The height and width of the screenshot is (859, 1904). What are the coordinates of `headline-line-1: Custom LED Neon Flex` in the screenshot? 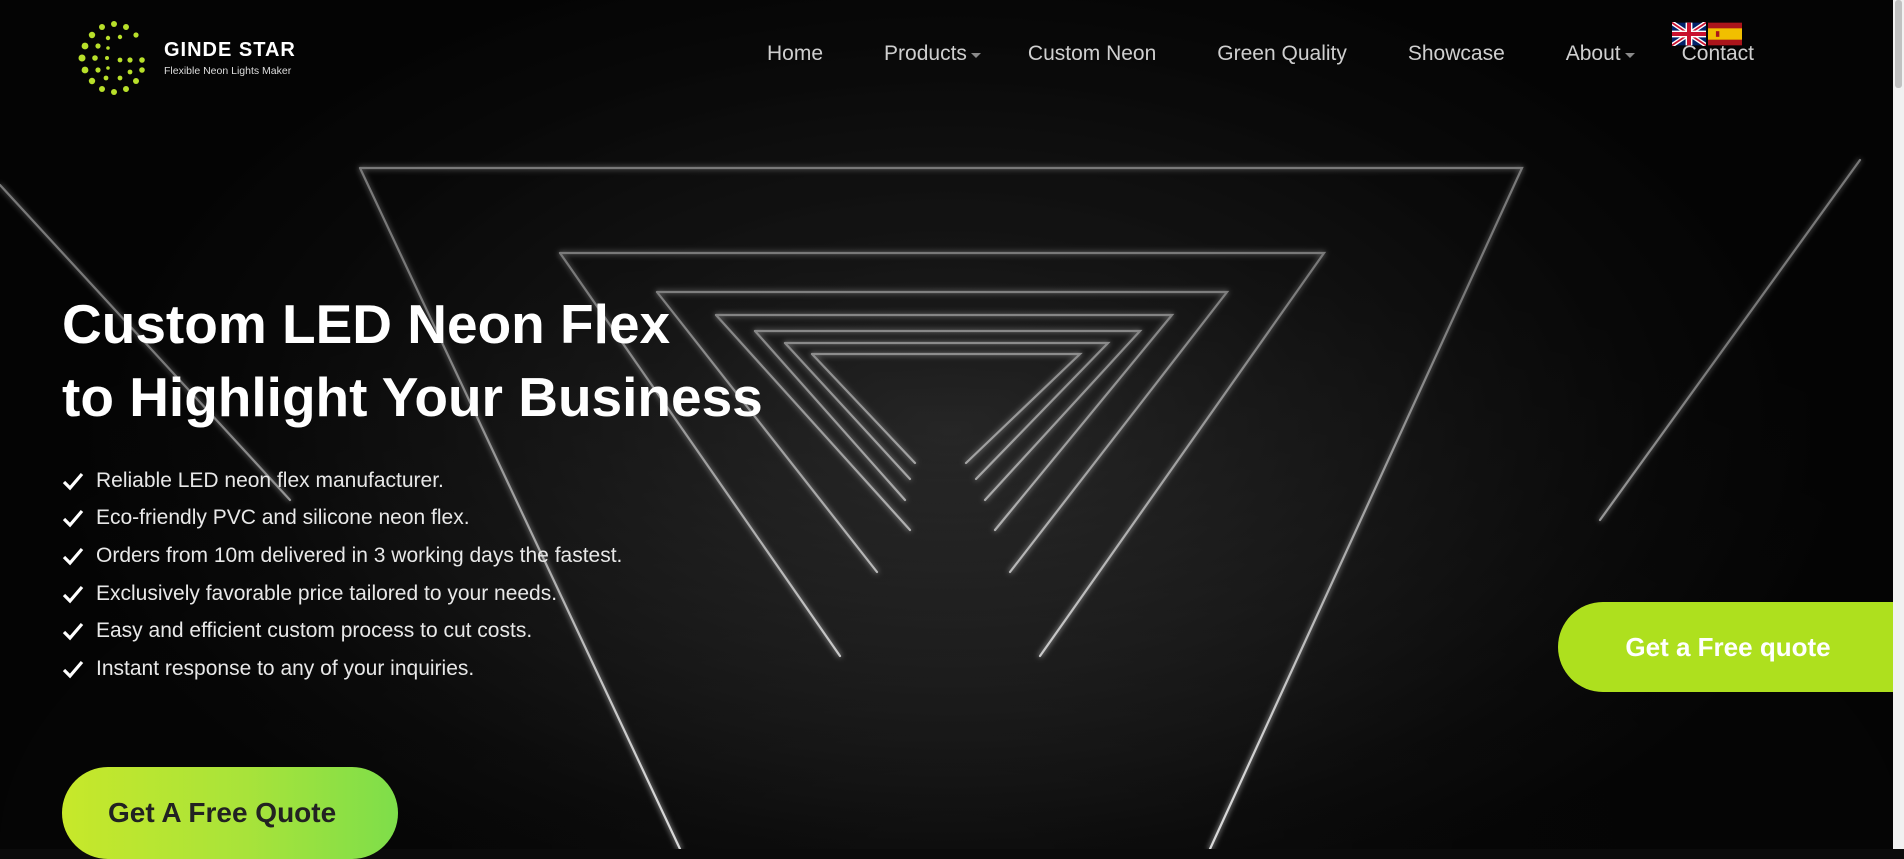 It's located at (366, 324).